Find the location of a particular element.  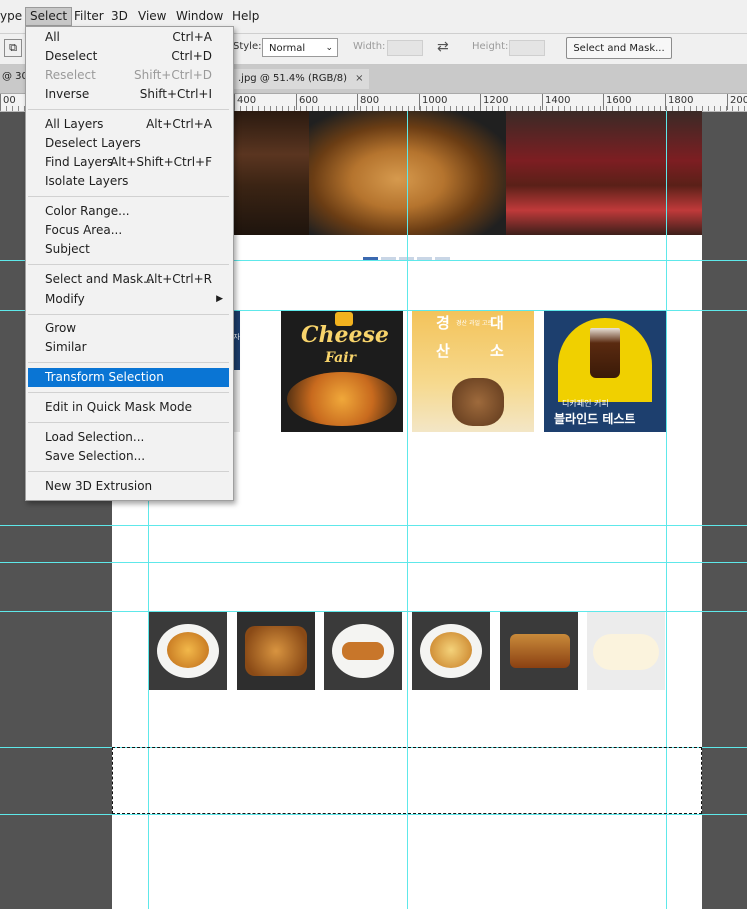

ruler-label: 1600 is located at coordinates (617, 102).